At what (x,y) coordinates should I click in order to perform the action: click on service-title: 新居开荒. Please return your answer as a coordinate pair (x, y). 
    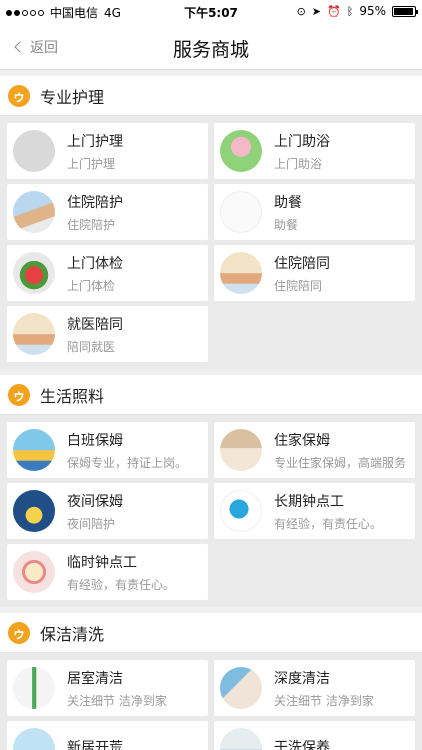
    Looking at the image, I should click on (95, 745).